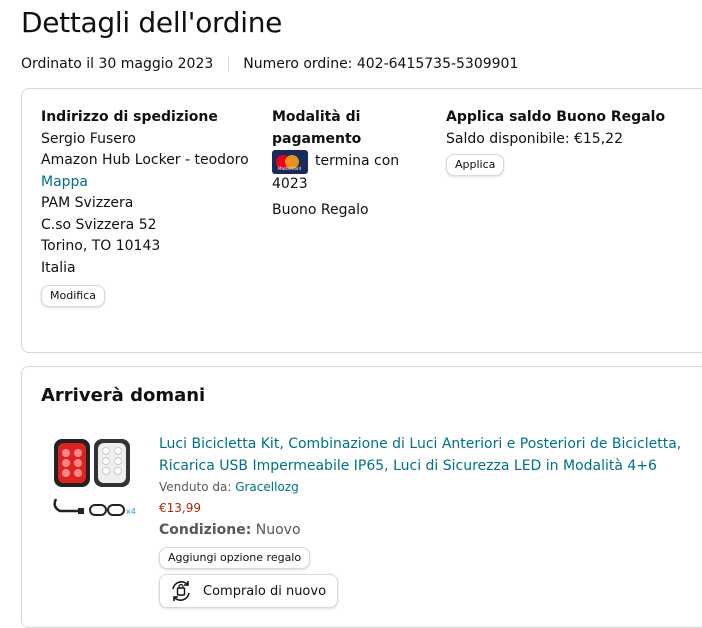  What do you see at coordinates (278, 530) in the screenshot?
I see `condition-value: Nuovo` at bounding box center [278, 530].